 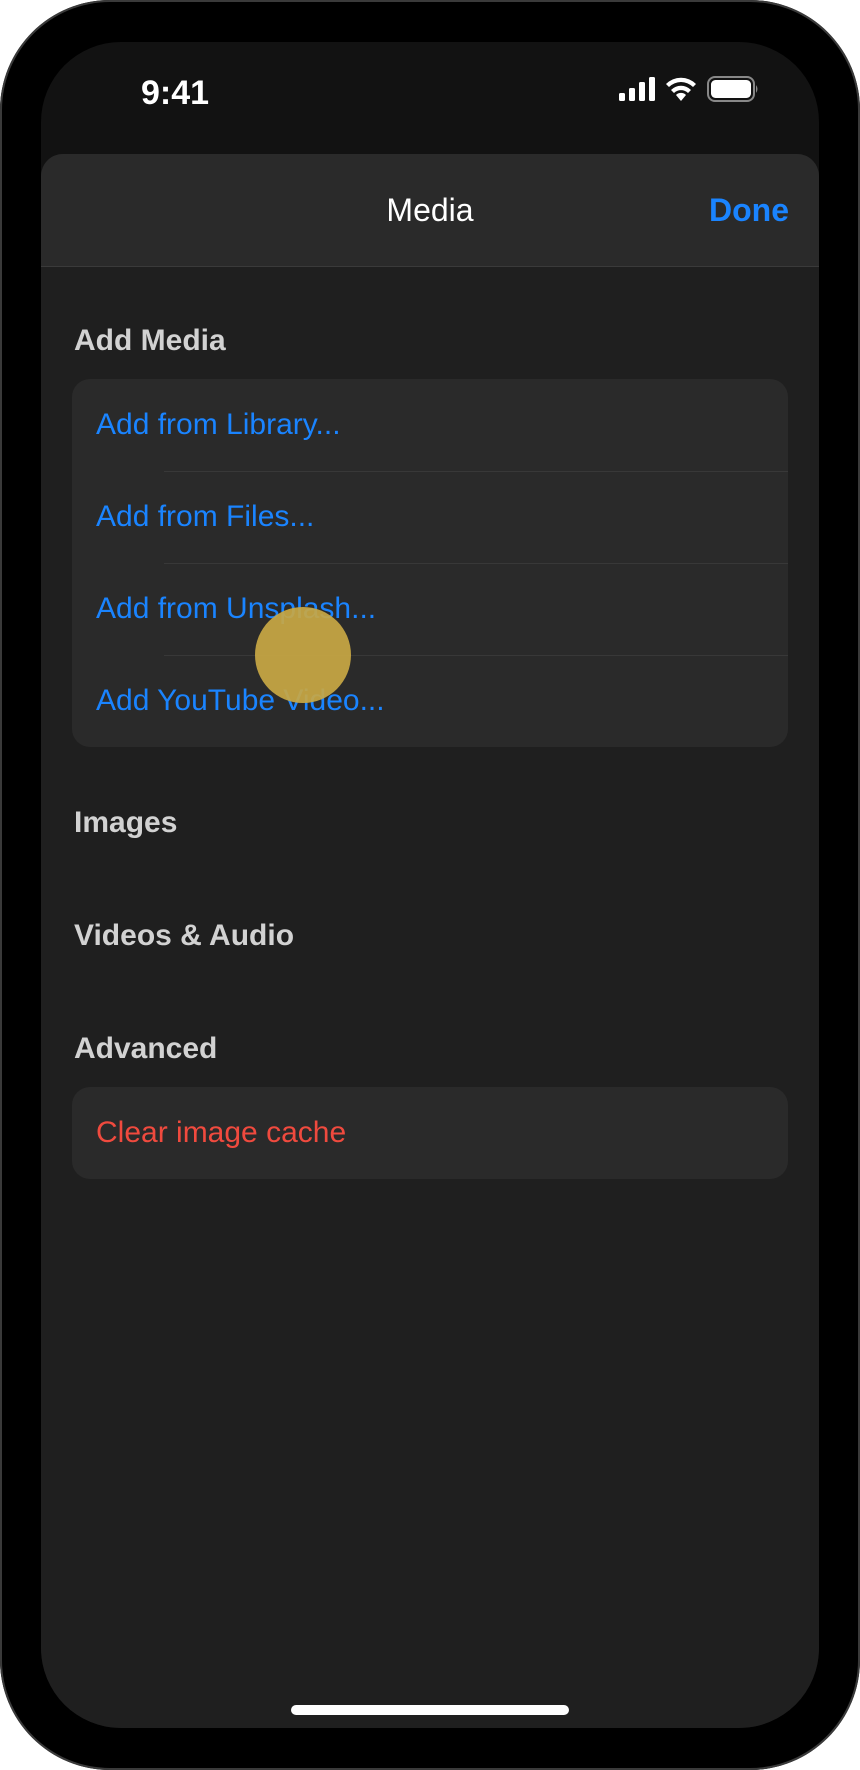 What do you see at coordinates (184, 936) in the screenshot?
I see `section-header-videos-audio: Videos & Audio` at bounding box center [184, 936].